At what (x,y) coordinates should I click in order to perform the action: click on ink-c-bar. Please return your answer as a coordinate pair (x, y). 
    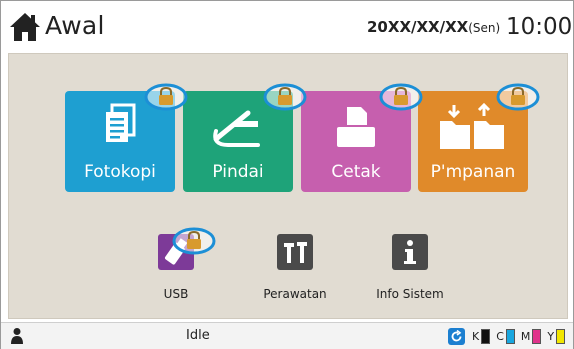
    Looking at the image, I should click on (510, 336).